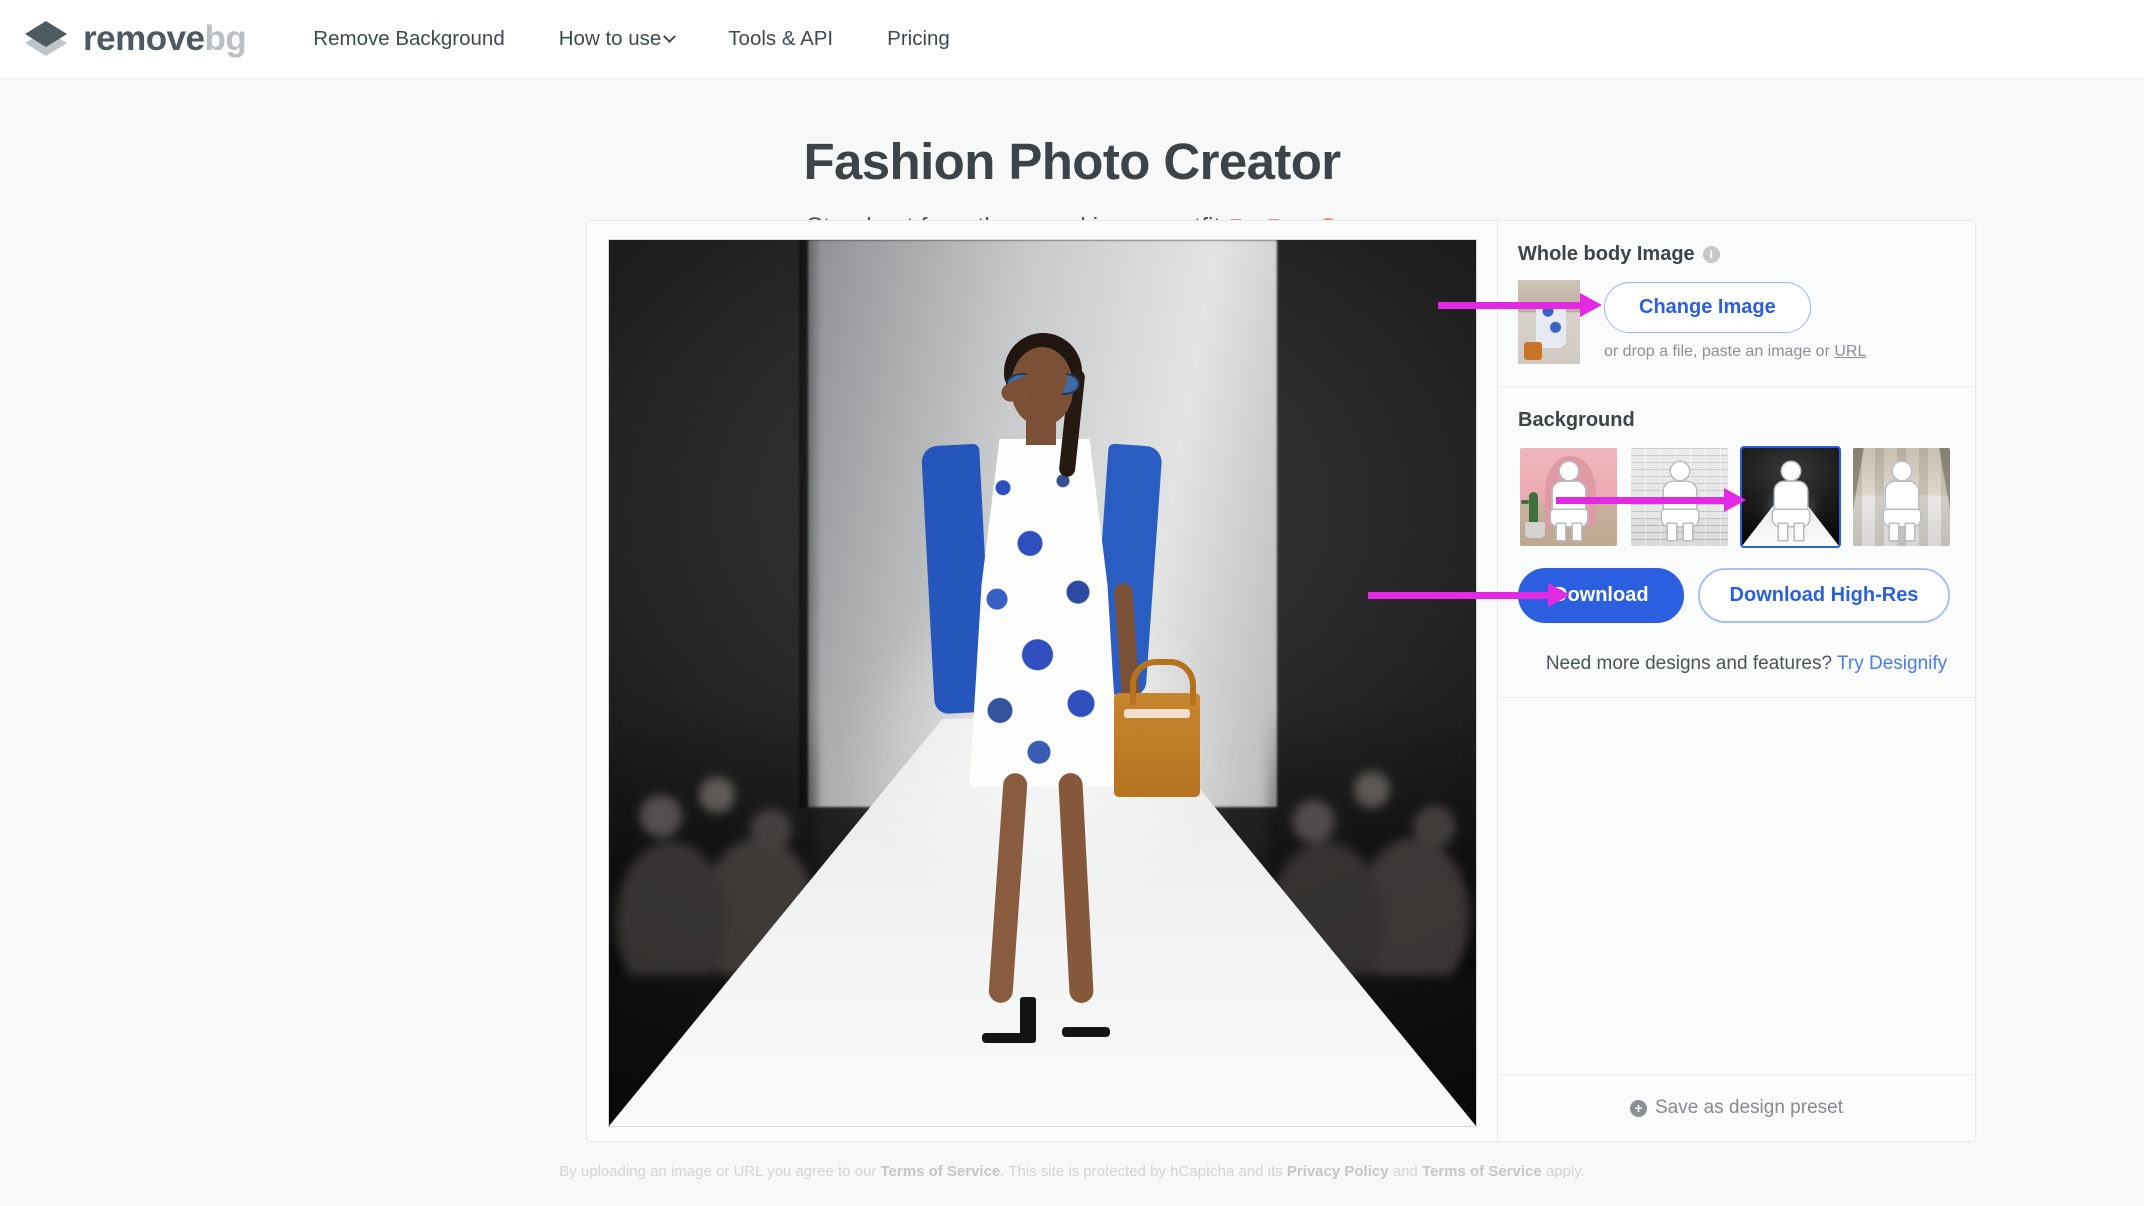 The image size is (2144, 1206). Describe the element at coordinates (46, 39) in the screenshot. I see `layers-diamond-icon` at that location.